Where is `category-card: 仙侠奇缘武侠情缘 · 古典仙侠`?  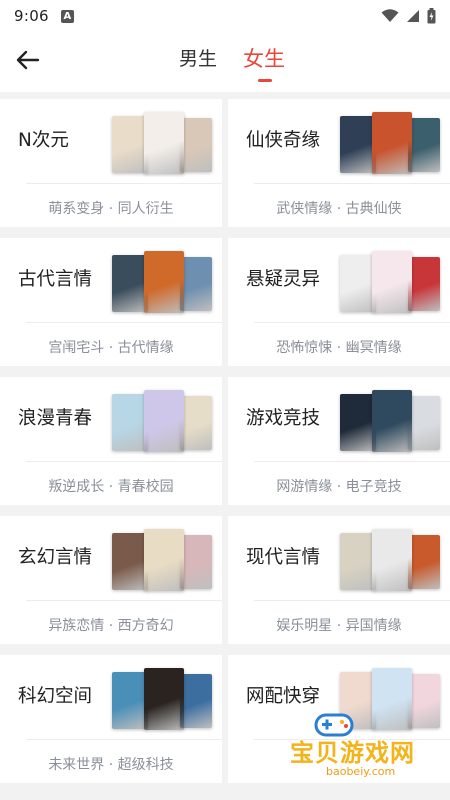
category-card: 仙侠奇缘武侠情缘 · 古典仙侠 is located at coordinates (339, 163).